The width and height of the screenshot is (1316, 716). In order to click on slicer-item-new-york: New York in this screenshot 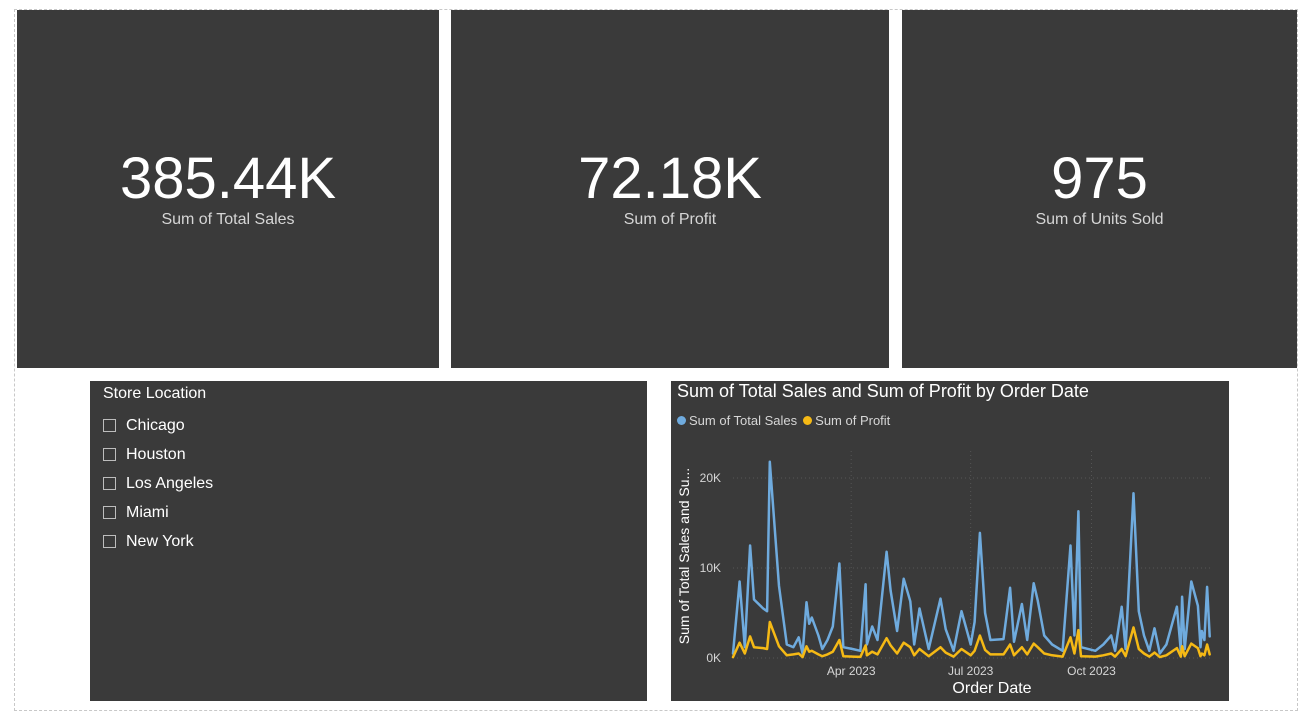, I will do `click(158, 541)`.